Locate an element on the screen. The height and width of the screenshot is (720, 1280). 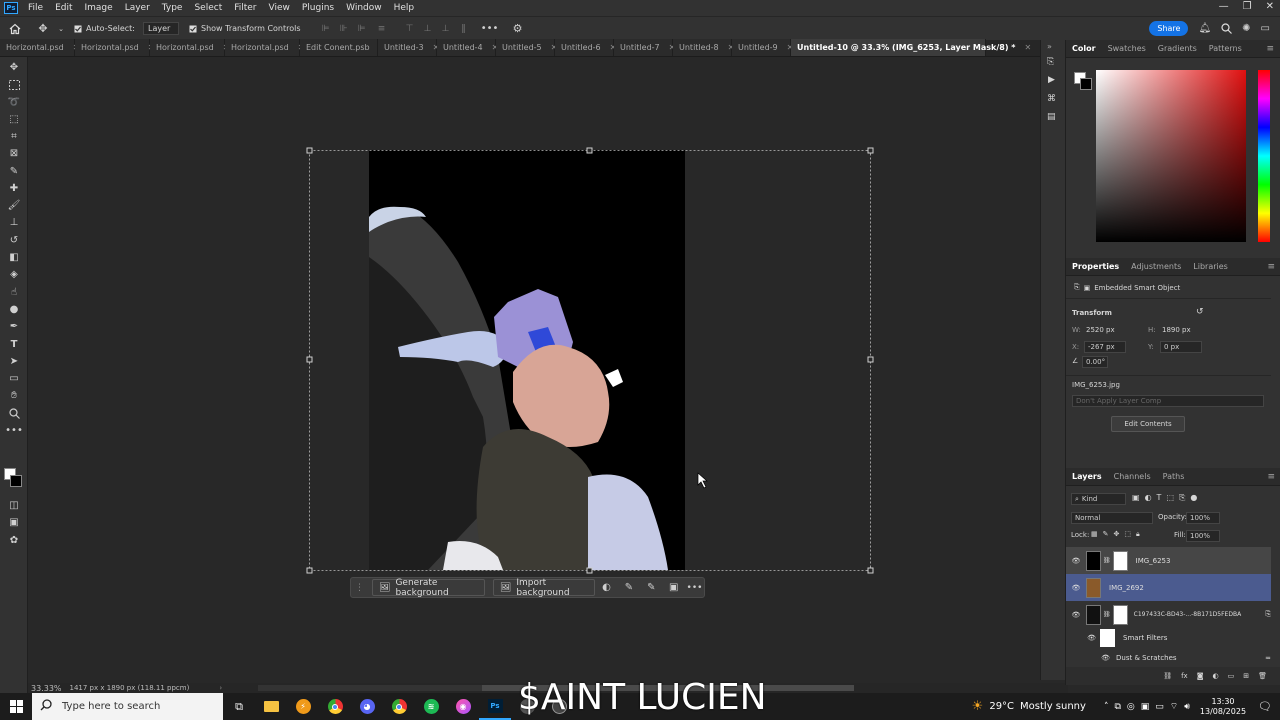
menu-plugins: Plugins is located at coordinates (318, 8).